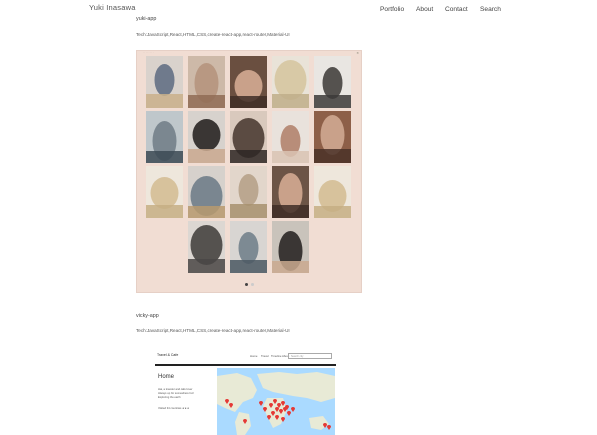 The width and height of the screenshot is (597, 435). What do you see at coordinates (246, 284) in the screenshot?
I see `carousel-dot-active` at bounding box center [246, 284].